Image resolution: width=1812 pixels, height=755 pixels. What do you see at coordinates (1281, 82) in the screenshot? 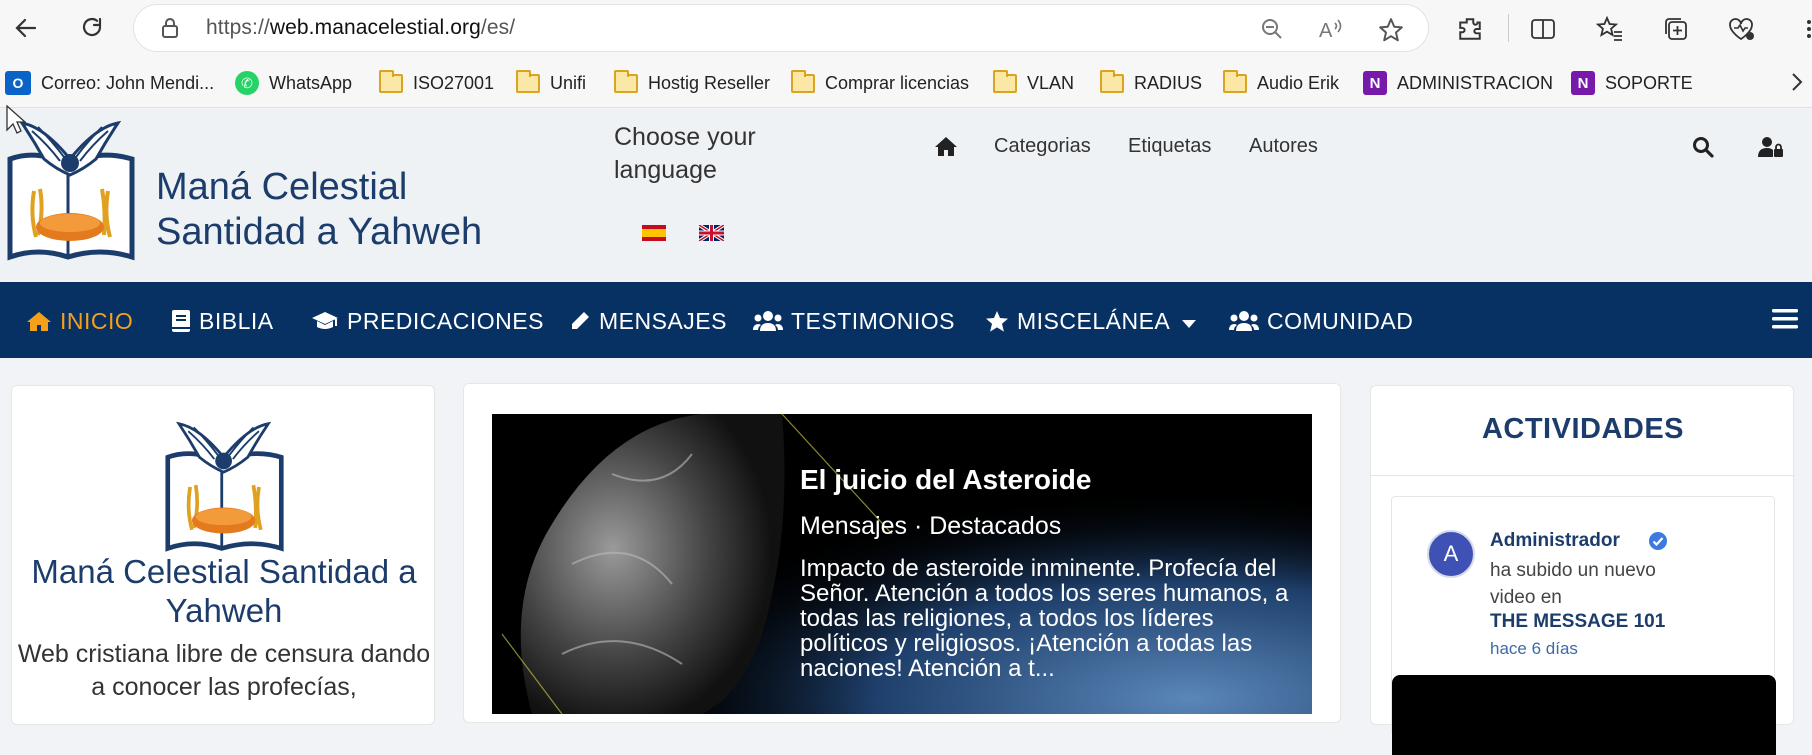
I see `bookmark-audio-erik: Audio Erik` at bounding box center [1281, 82].